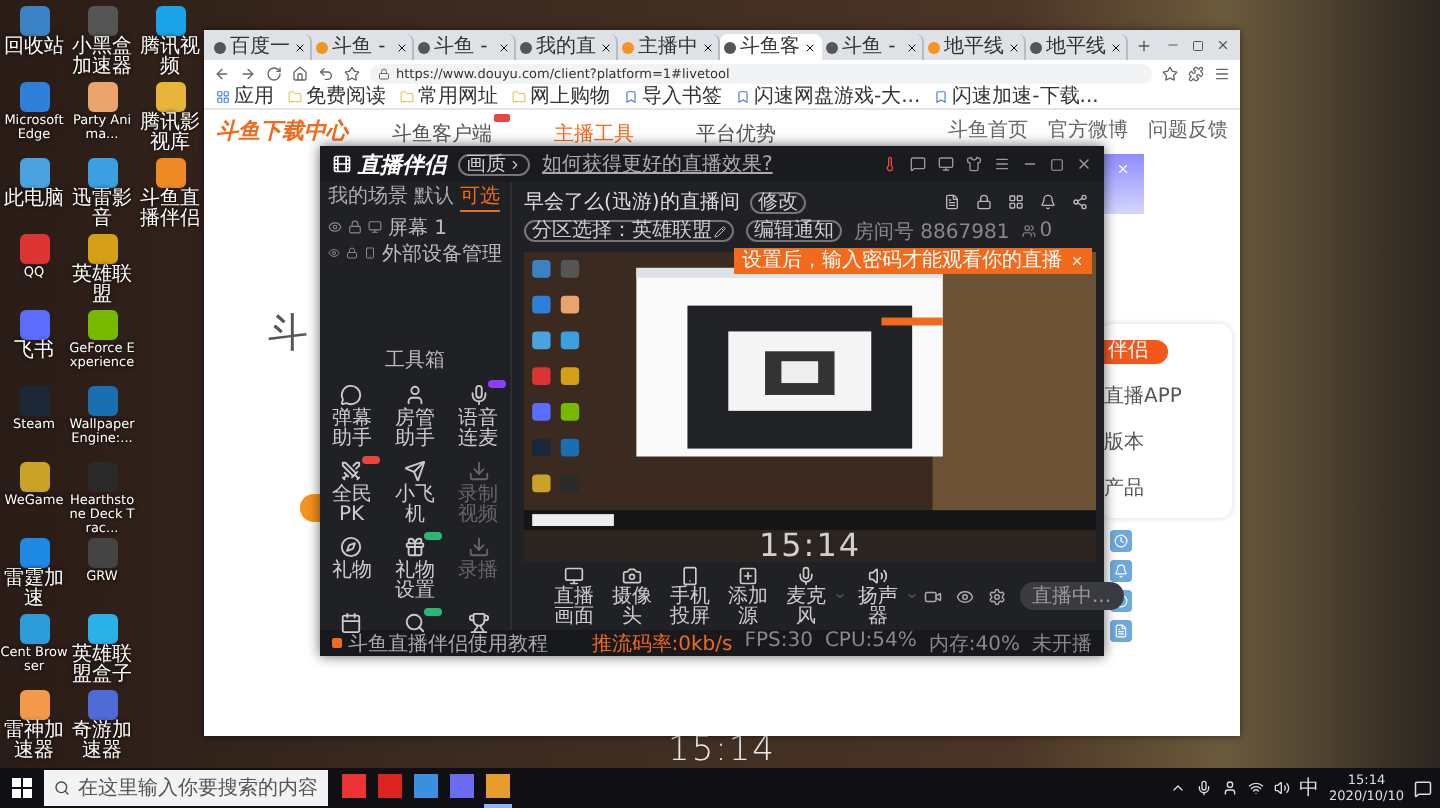  What do you see at coordinates (657, 164) in the screenshot?
I see `help-link: 如何获得更好的直播效果?` at bounding box center [657, 164].